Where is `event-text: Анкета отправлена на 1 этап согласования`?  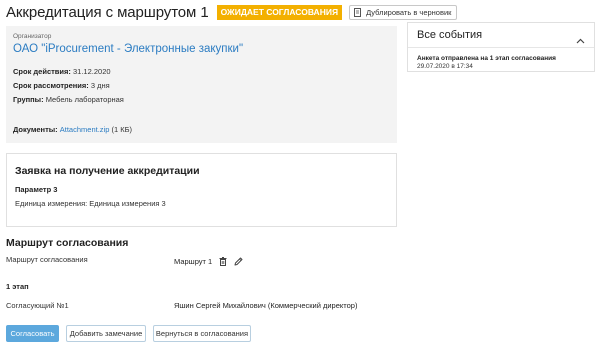
event-text: Анкета отправлена на 1 этап согласования is located at coordinates (486, 58).